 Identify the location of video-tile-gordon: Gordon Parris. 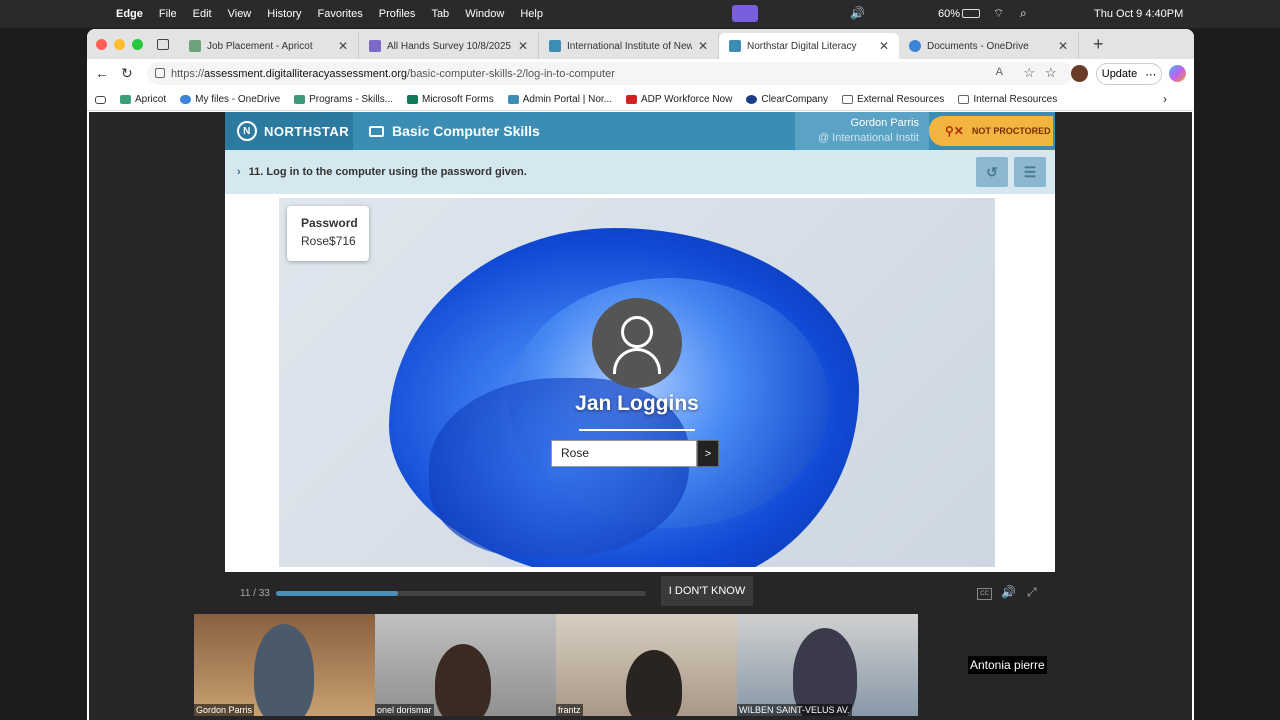
(284, 665).